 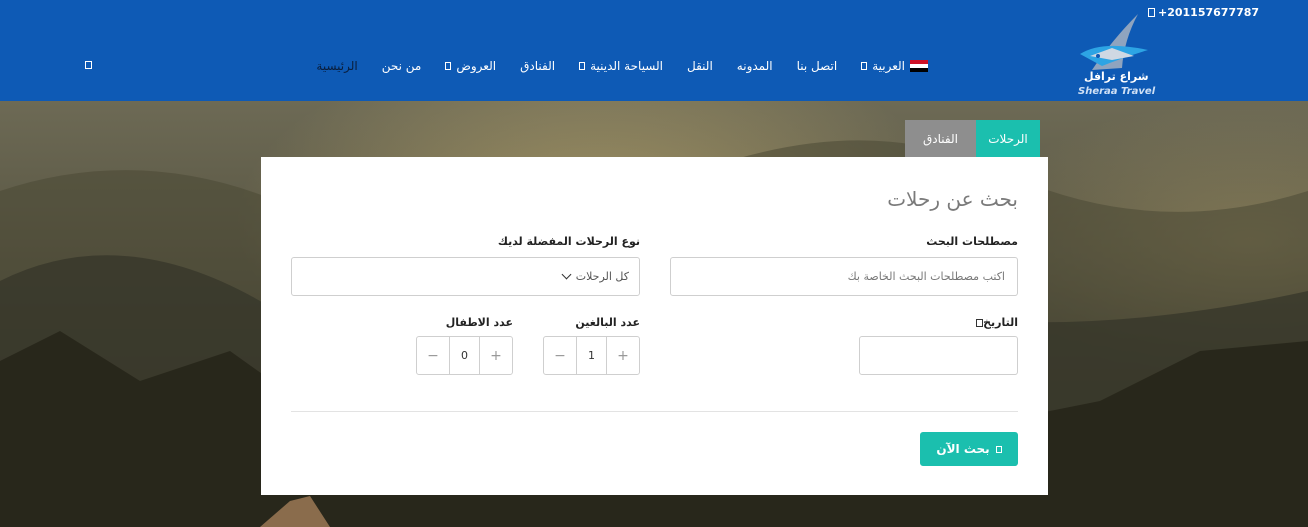 I want to click on adults-increment-button: +, so click(x=623, y=355).